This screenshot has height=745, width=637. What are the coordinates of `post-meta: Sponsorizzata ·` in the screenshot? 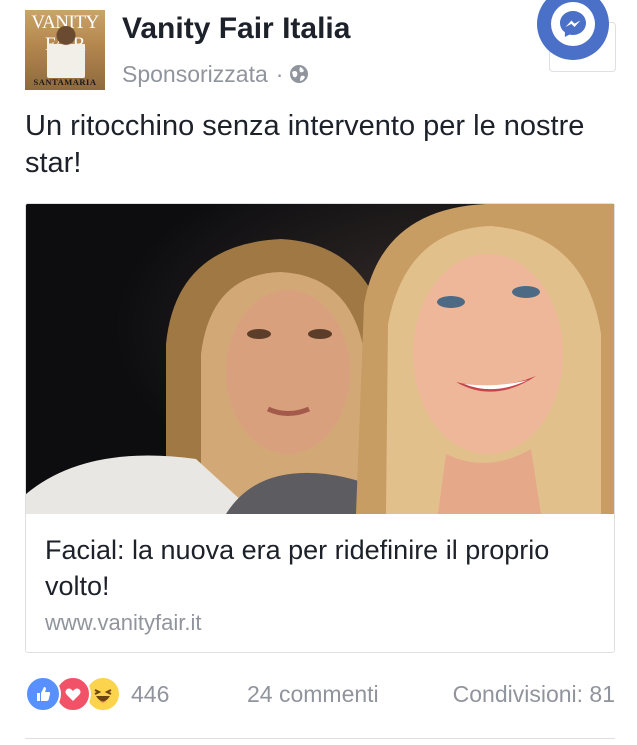 It's located at (215, 74).